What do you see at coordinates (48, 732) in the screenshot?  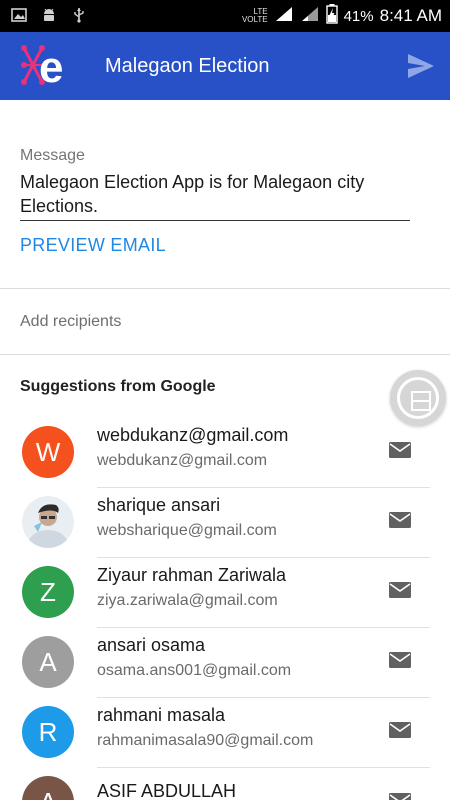 I see `avatar: R` at bounding box center [48, 732].